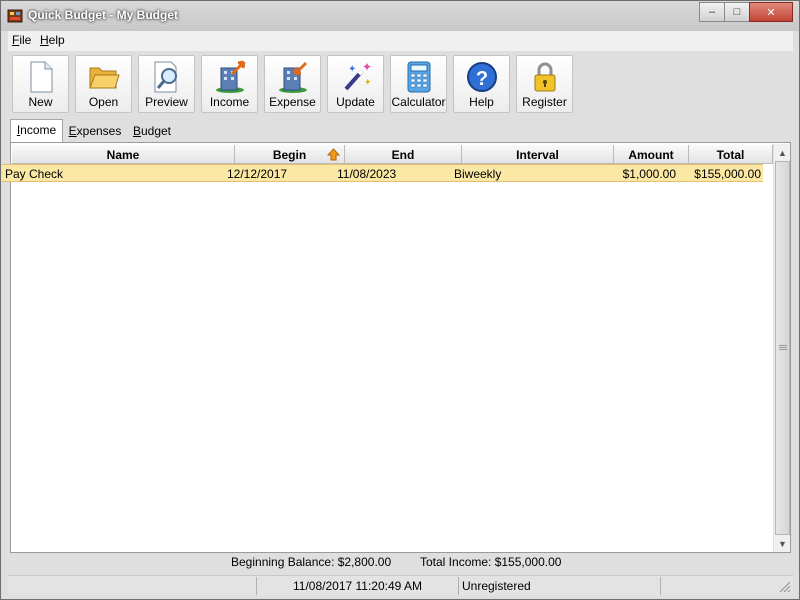 The width and height of the screenshot is (800, 600). What do you see at coordinates (737, 12) in the screenshot?
I see `maximize-button: □` at bounding box center [737, 12].